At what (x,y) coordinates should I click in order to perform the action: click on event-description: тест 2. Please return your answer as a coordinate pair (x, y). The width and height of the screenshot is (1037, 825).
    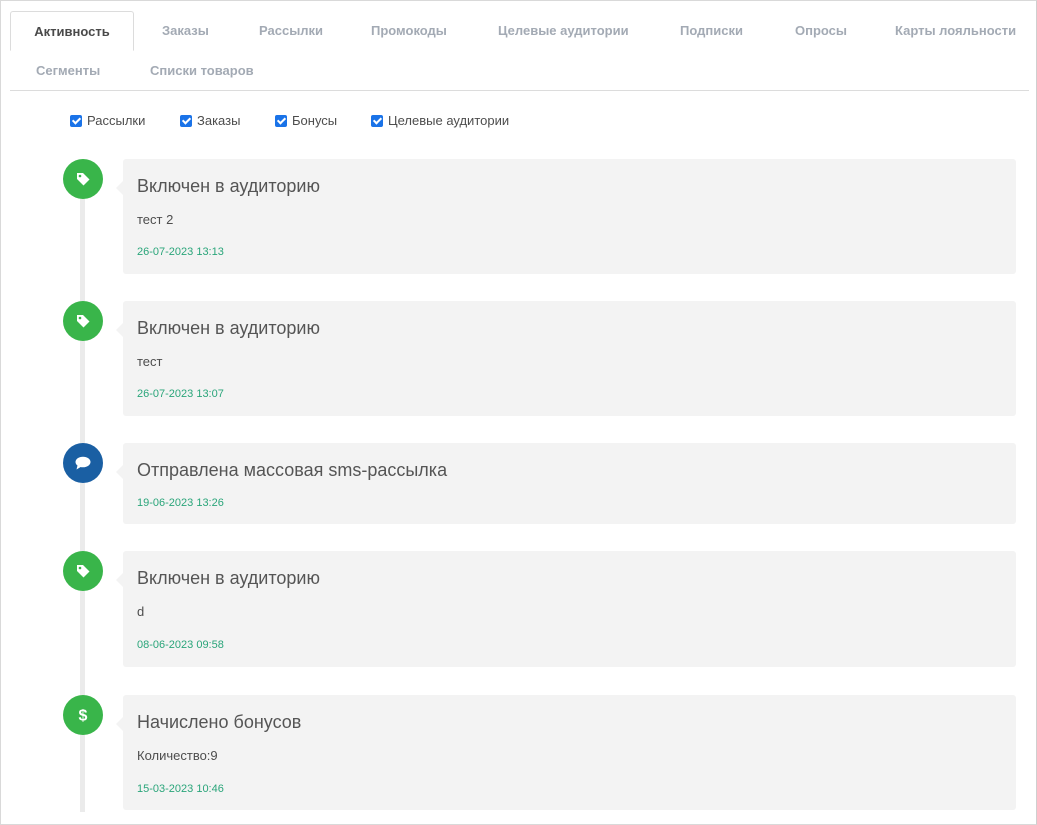
    Looking at the image, I should click on (155, 219).